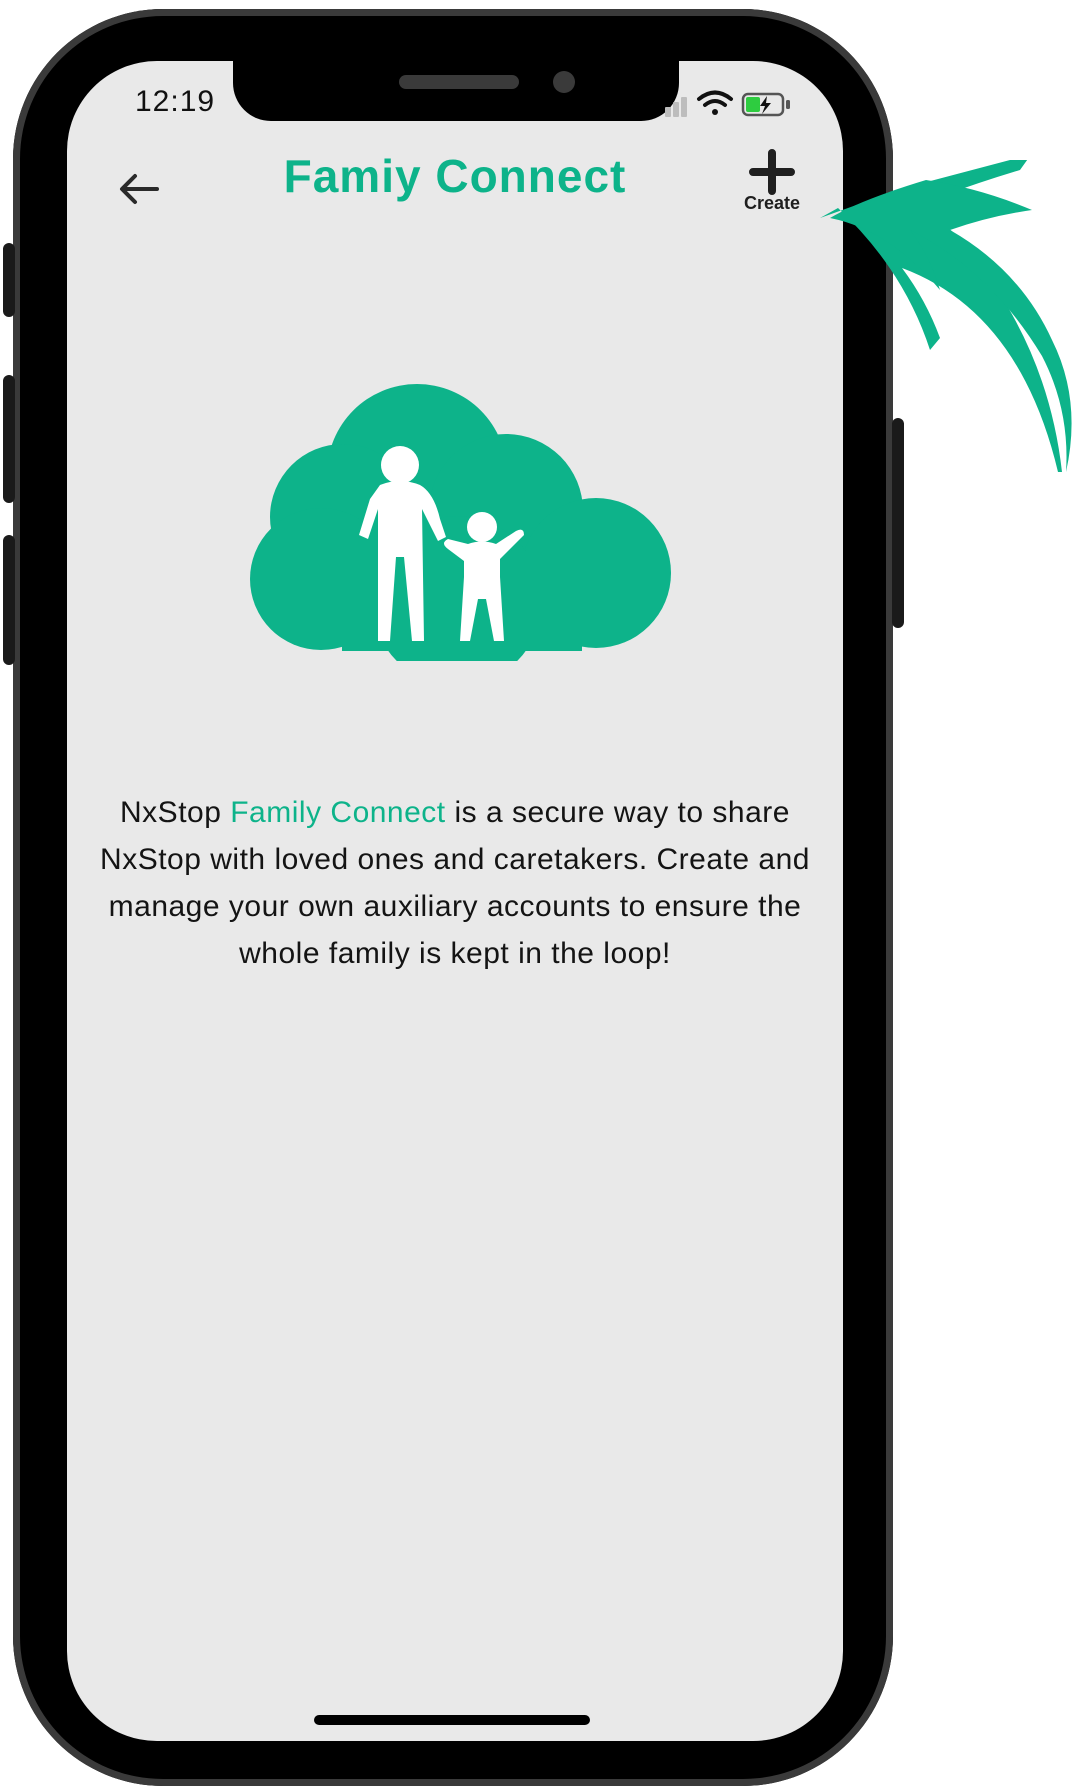 The height and width of the screenshot is (1788, 1077). Describe the element at coordinates (175, 101) in the screenshot. I see `status-time: 12:19` at that location.